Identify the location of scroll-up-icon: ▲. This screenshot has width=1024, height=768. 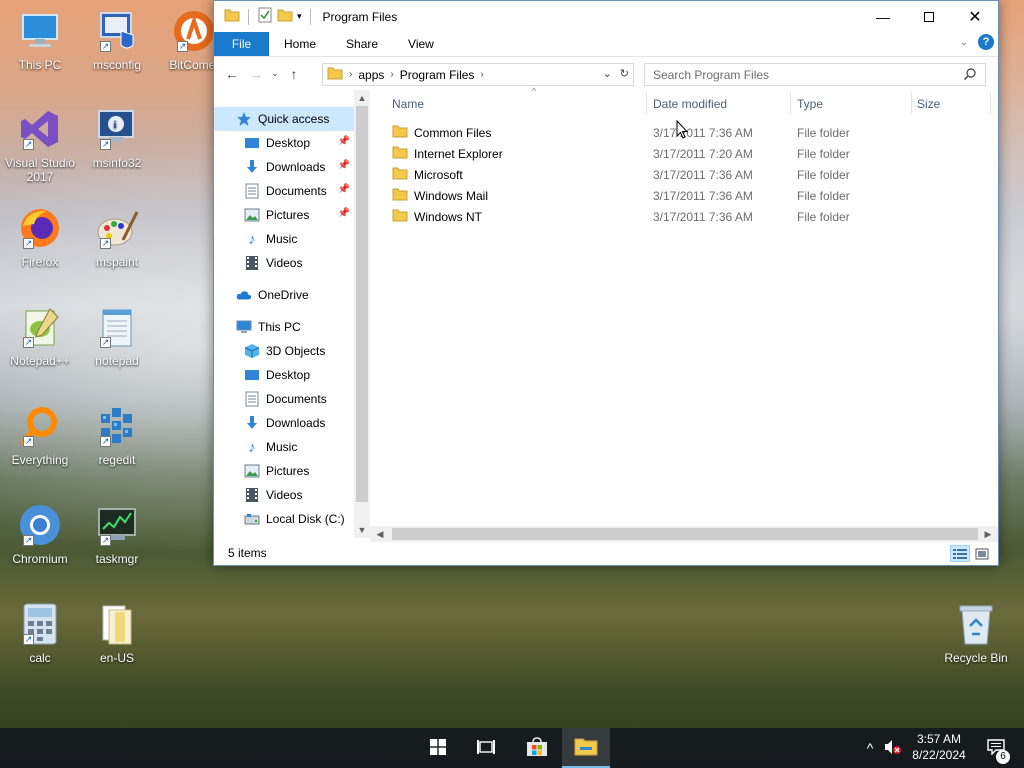
(362, 98).